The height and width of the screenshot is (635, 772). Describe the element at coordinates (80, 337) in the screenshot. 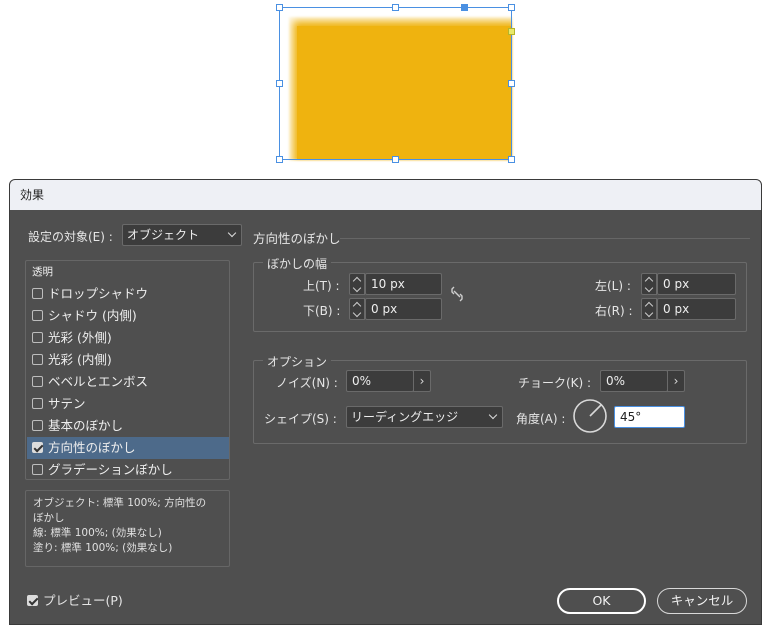

I see `effect-item-label: 光彩 (外側)` at that location.